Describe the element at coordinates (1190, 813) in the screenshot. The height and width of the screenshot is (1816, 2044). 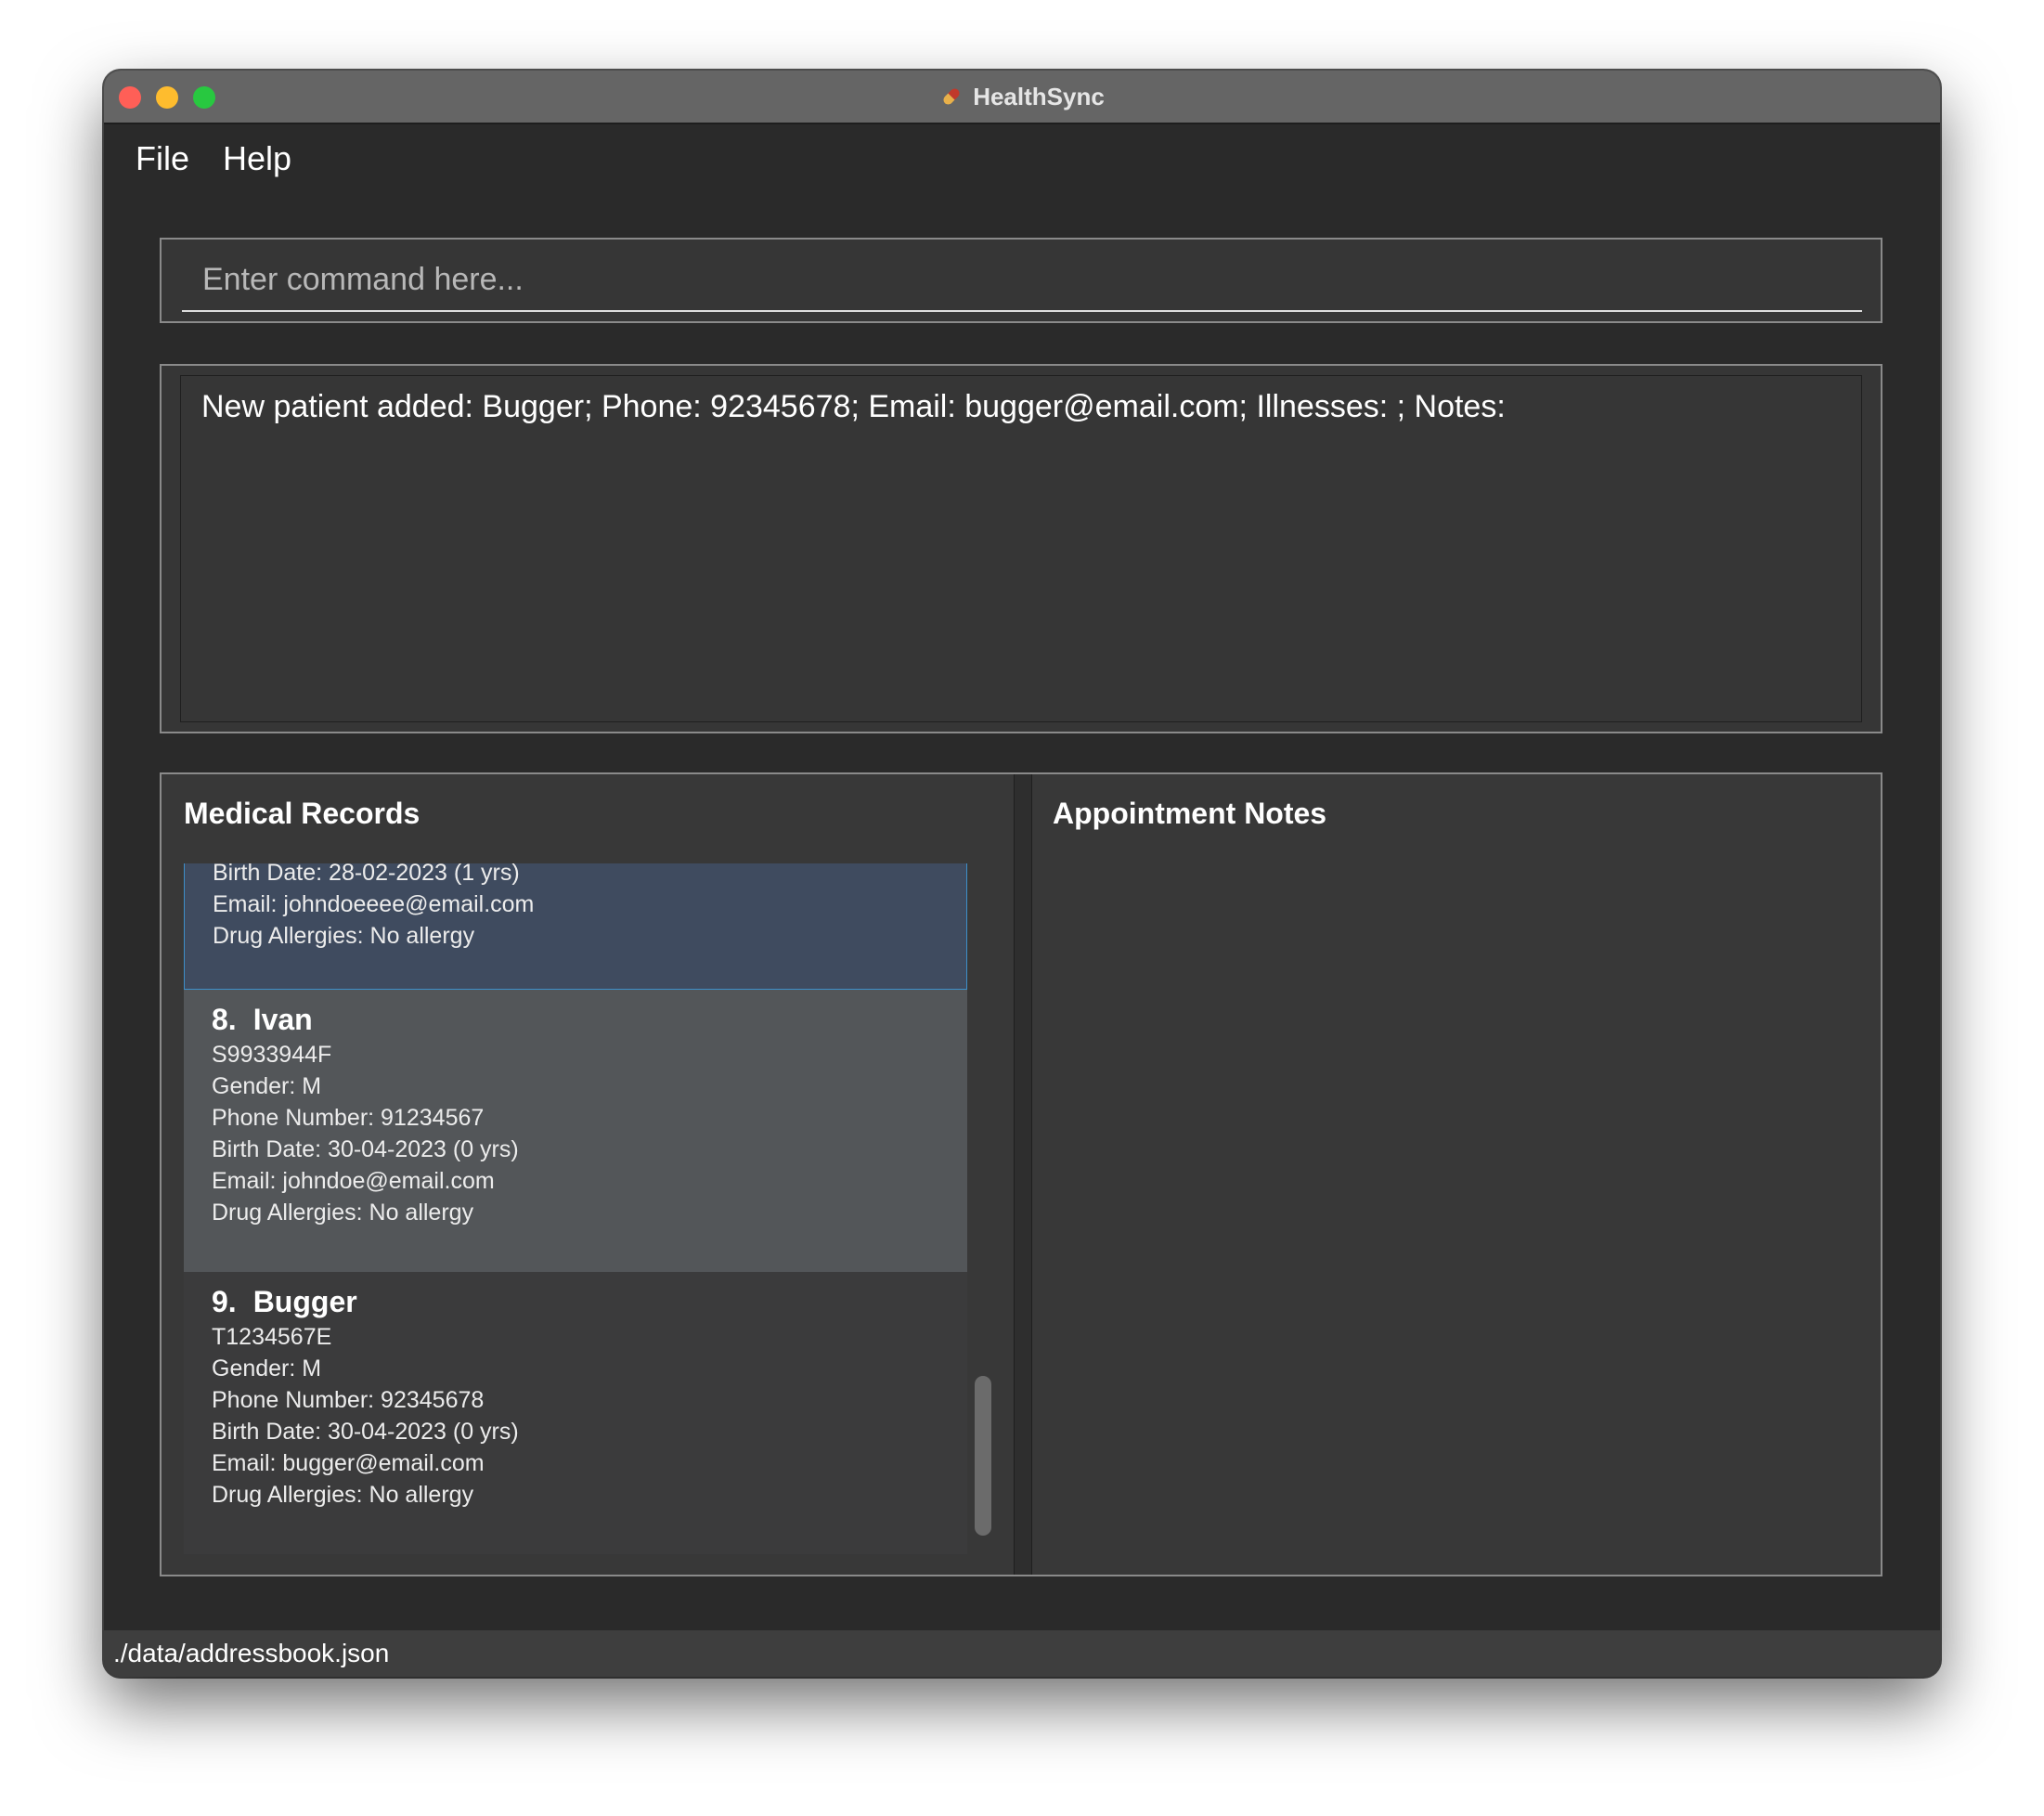
I see `appointment-notes-title: Appointment Notes` at that location.